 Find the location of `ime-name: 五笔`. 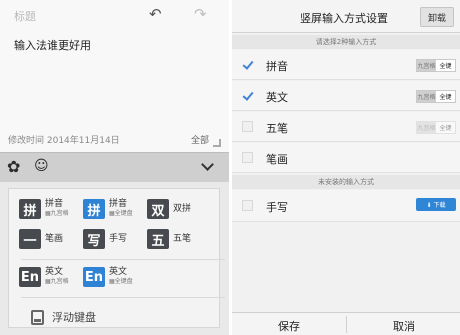

ime-name: 五笔 is located at coordinates (182, 238).